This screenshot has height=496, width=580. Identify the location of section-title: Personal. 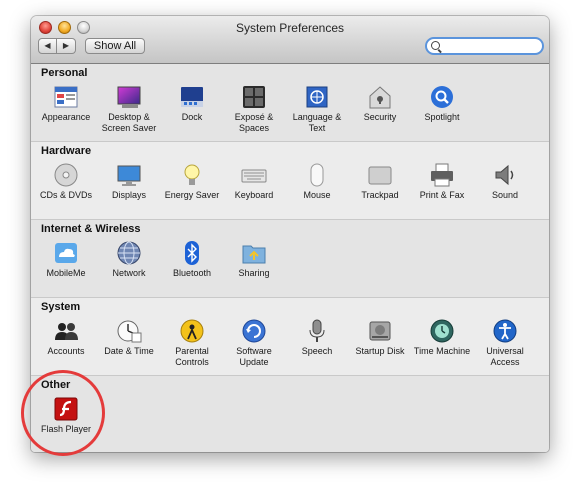
(64, 73).